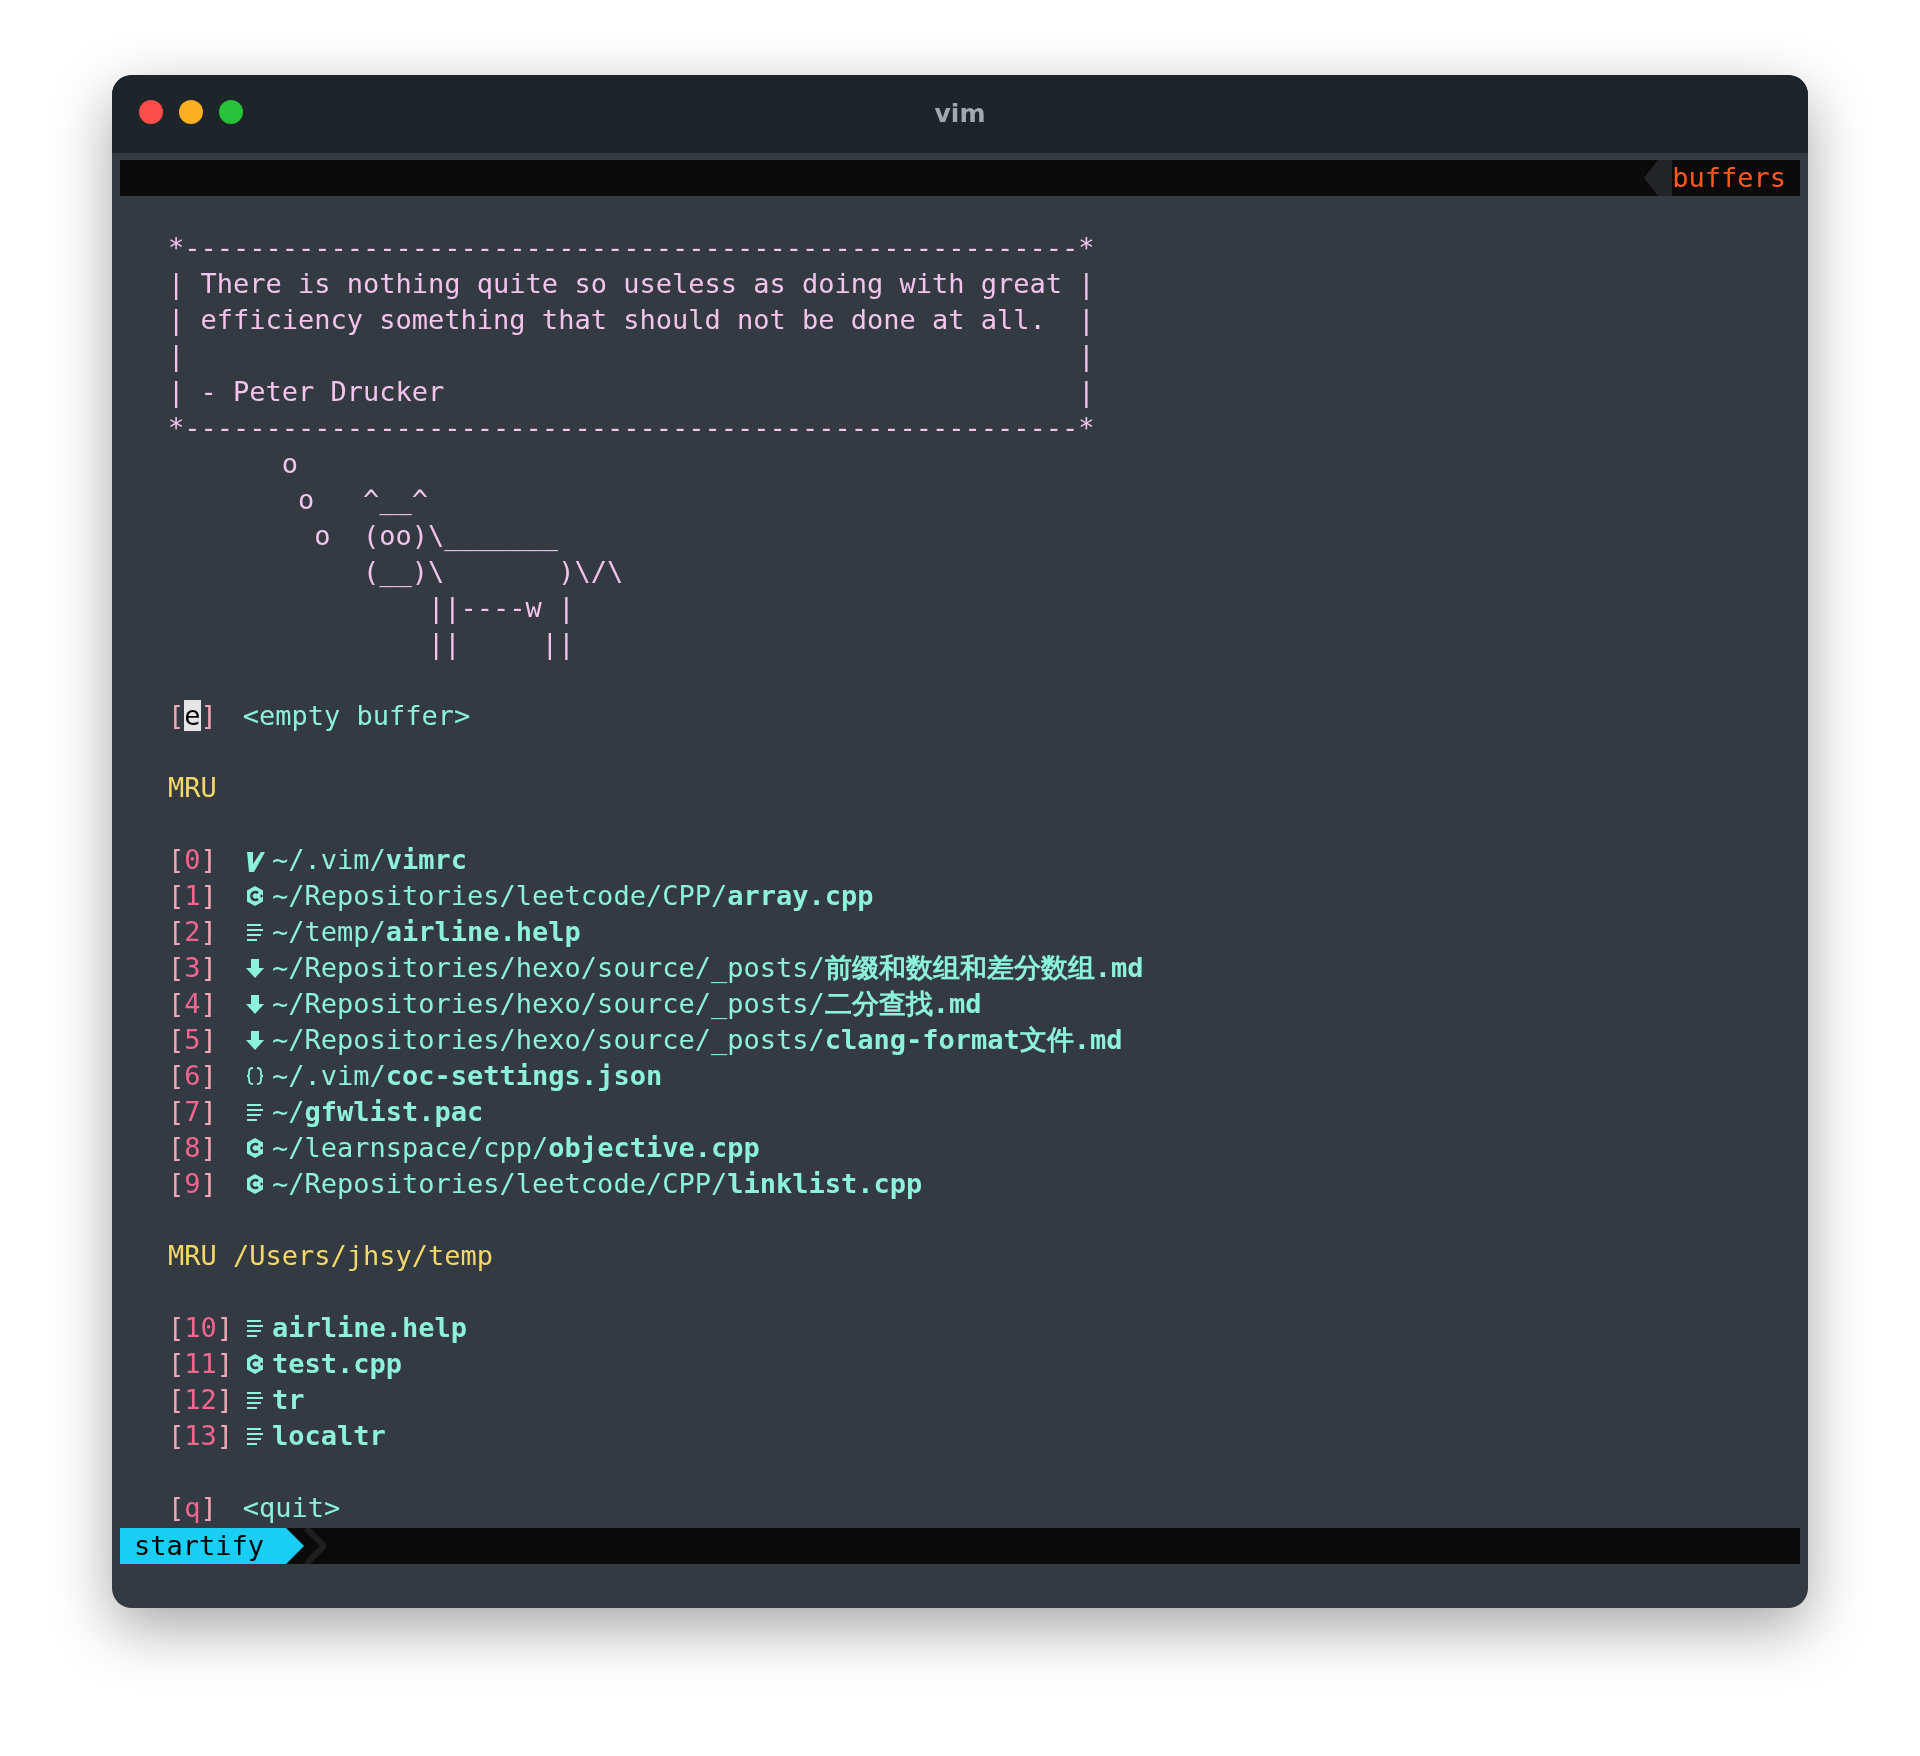 The width and height of the screenshot is (1920, 1756). What do you see at coordinates (192, 1183) in the screenshot?
I see `item-index: [9]` at bounding box center [192, 1183].